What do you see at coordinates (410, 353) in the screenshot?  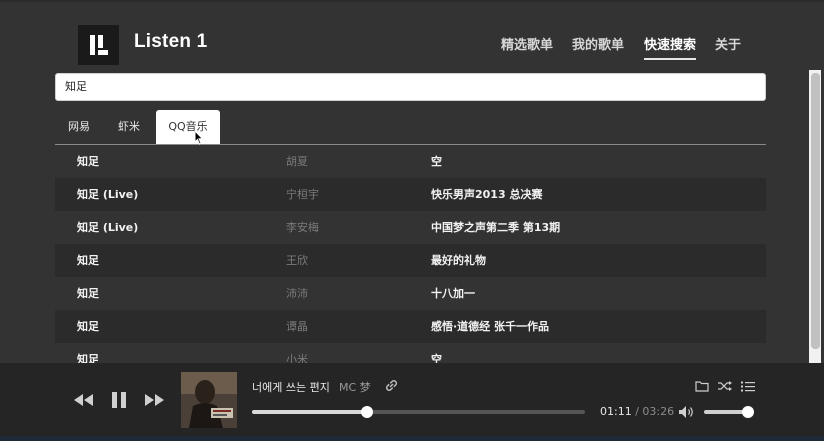 I see `result-row: 知足 小米 空` at bounding box center [410, 353].